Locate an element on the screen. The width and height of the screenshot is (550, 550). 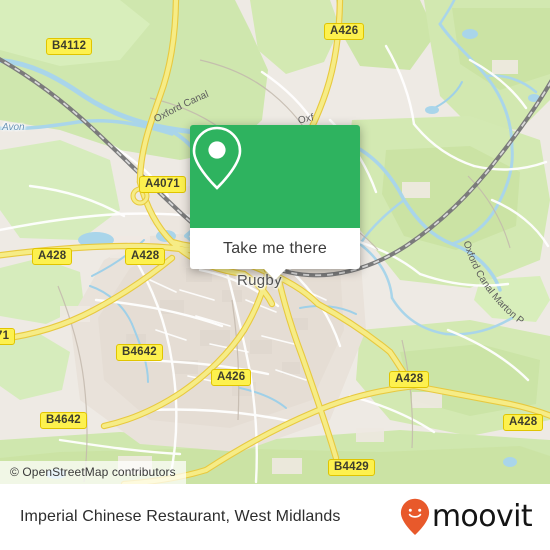
callout-action-panel: Take me there is located at coordinates (275, 248).